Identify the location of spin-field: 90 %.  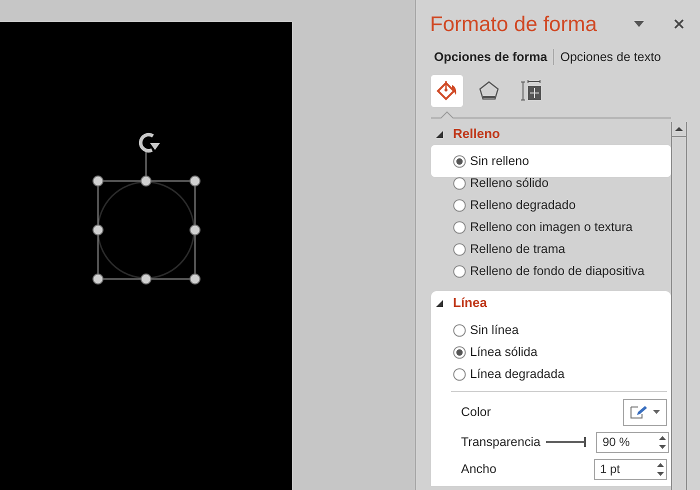
(633, 442).